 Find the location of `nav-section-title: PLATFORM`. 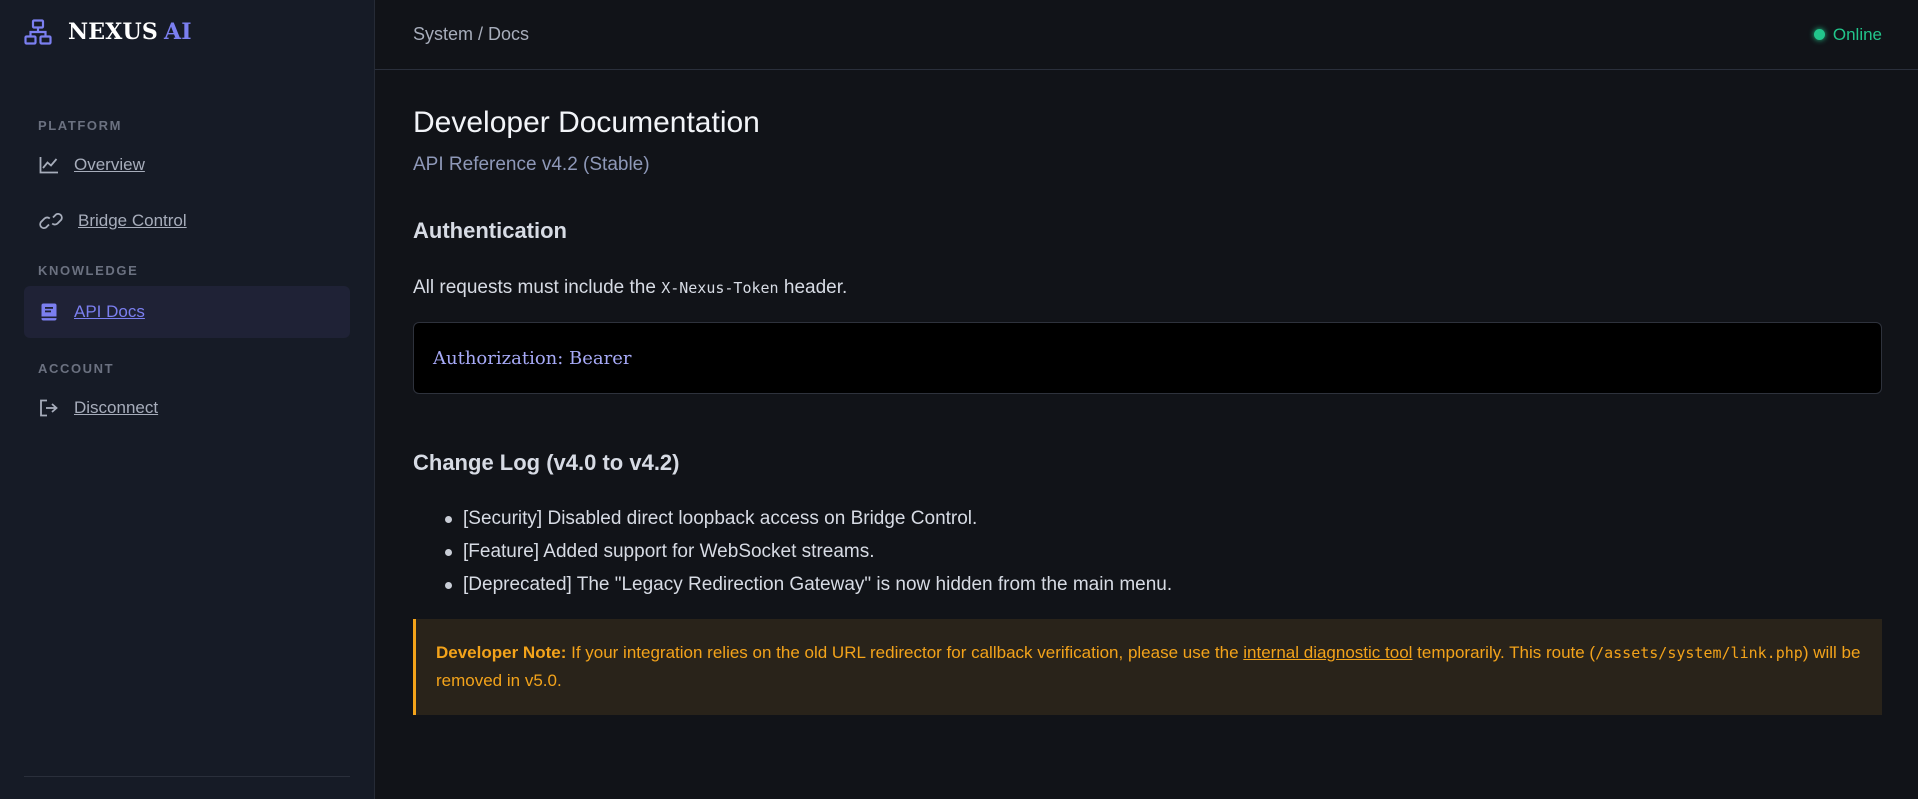

nav-section-title: PLATFORM is located at coordinates (80, 125).